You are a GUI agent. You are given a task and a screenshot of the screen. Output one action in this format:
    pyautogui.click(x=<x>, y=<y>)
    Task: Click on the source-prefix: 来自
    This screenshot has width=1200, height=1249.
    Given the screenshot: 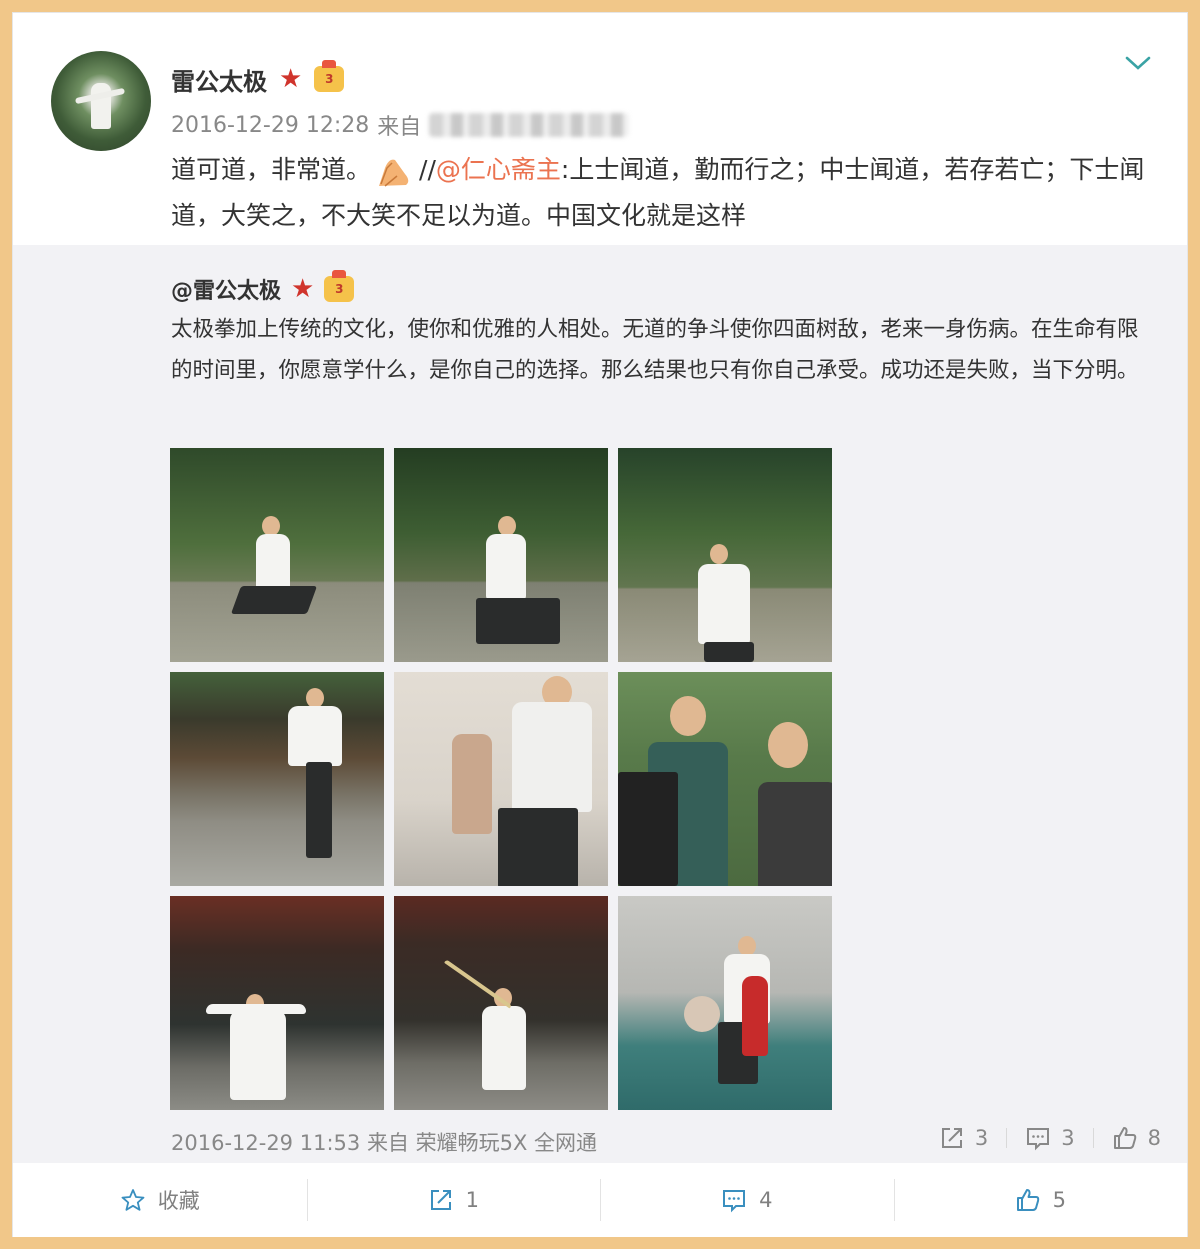 What is the action you would take?
    pyautogui.click(x=399, y=127)
    